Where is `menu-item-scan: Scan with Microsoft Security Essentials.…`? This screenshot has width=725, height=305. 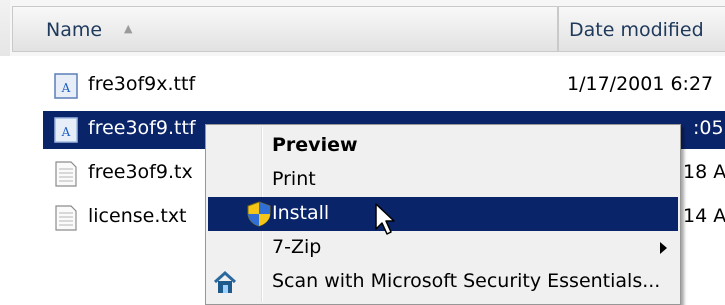
menu-item-scan: Scan with Microsoft Security Essentials.… is located at coordinates (443, 282).